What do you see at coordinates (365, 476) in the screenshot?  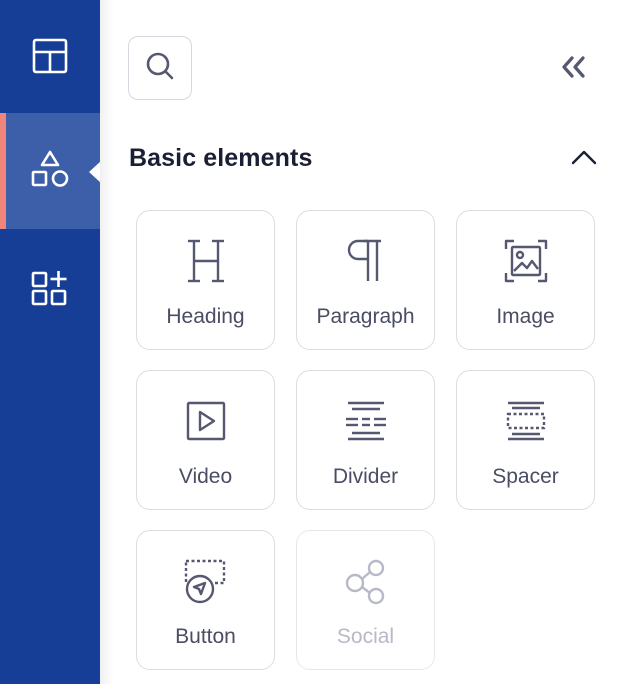 I see `element-label: Divider` at bounding box center [365, 476].